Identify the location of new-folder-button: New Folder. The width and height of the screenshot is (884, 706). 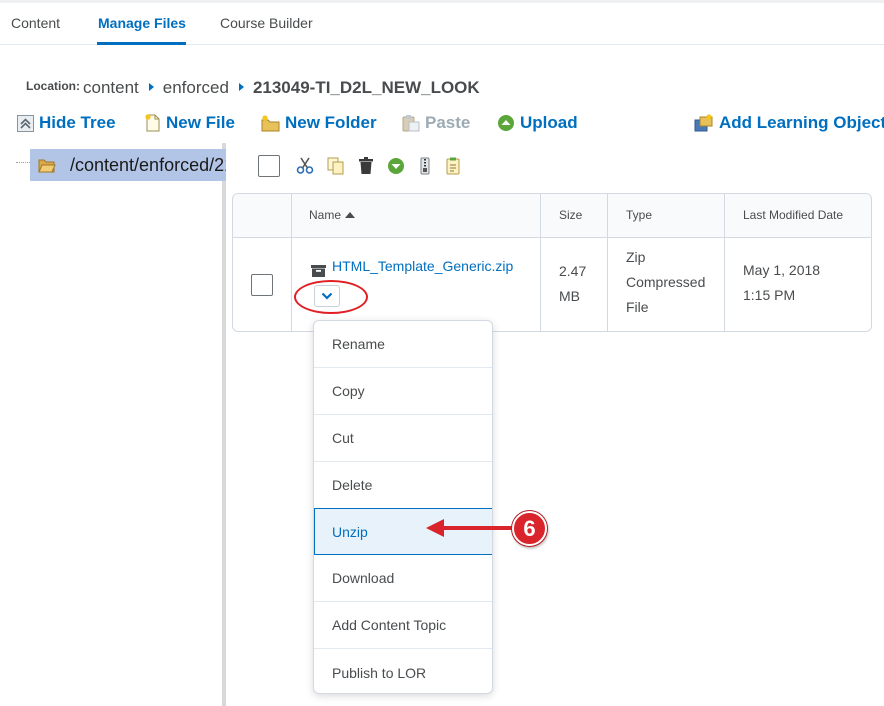
(319, 123).